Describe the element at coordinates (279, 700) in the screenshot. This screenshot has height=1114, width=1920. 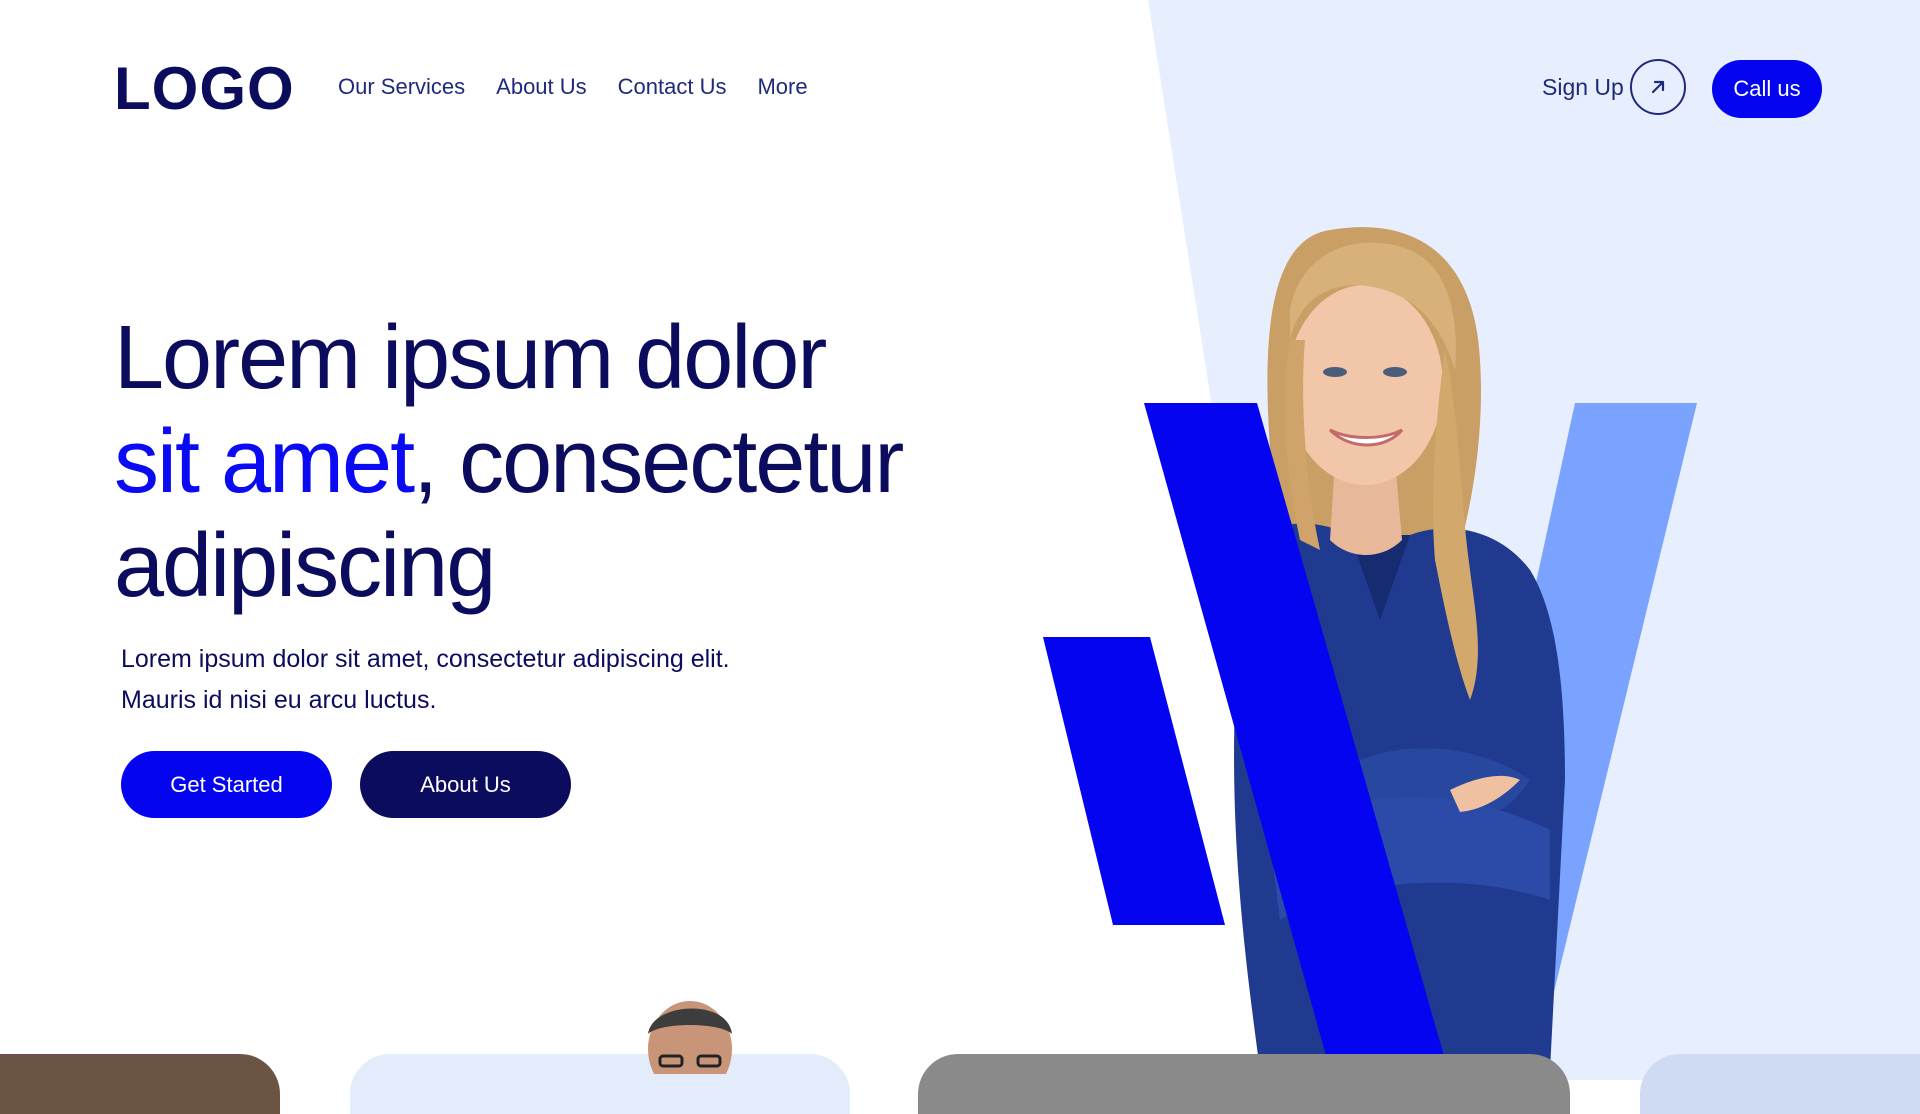
I see `subtext-line-2: Mauris id nisi eu arcu luctus.` at that location.